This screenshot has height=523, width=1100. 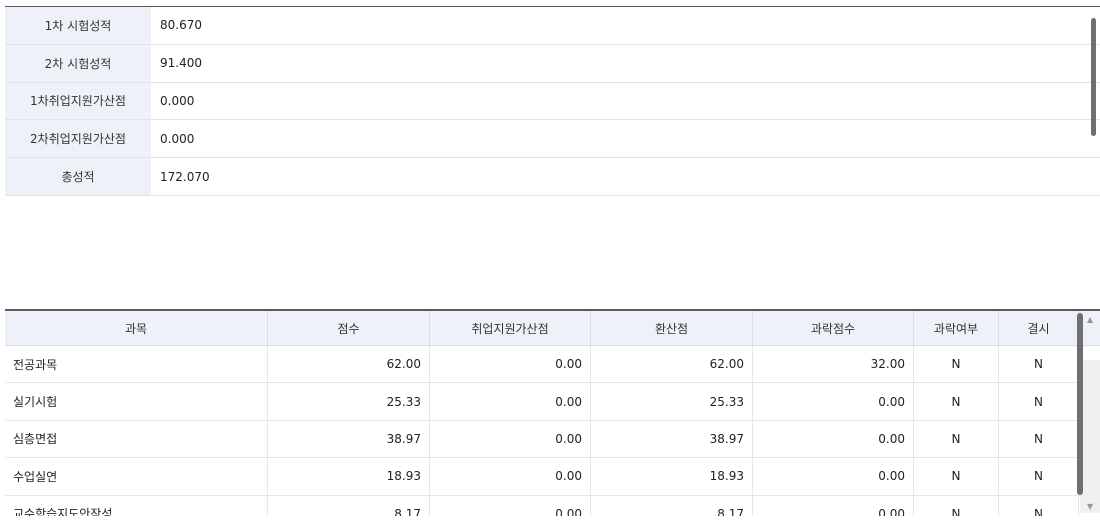 What do you see at coordinates (78, 63) in the screenshot?
I see `summary-label: 2차 시험성적` at bounding box center [78, 63].